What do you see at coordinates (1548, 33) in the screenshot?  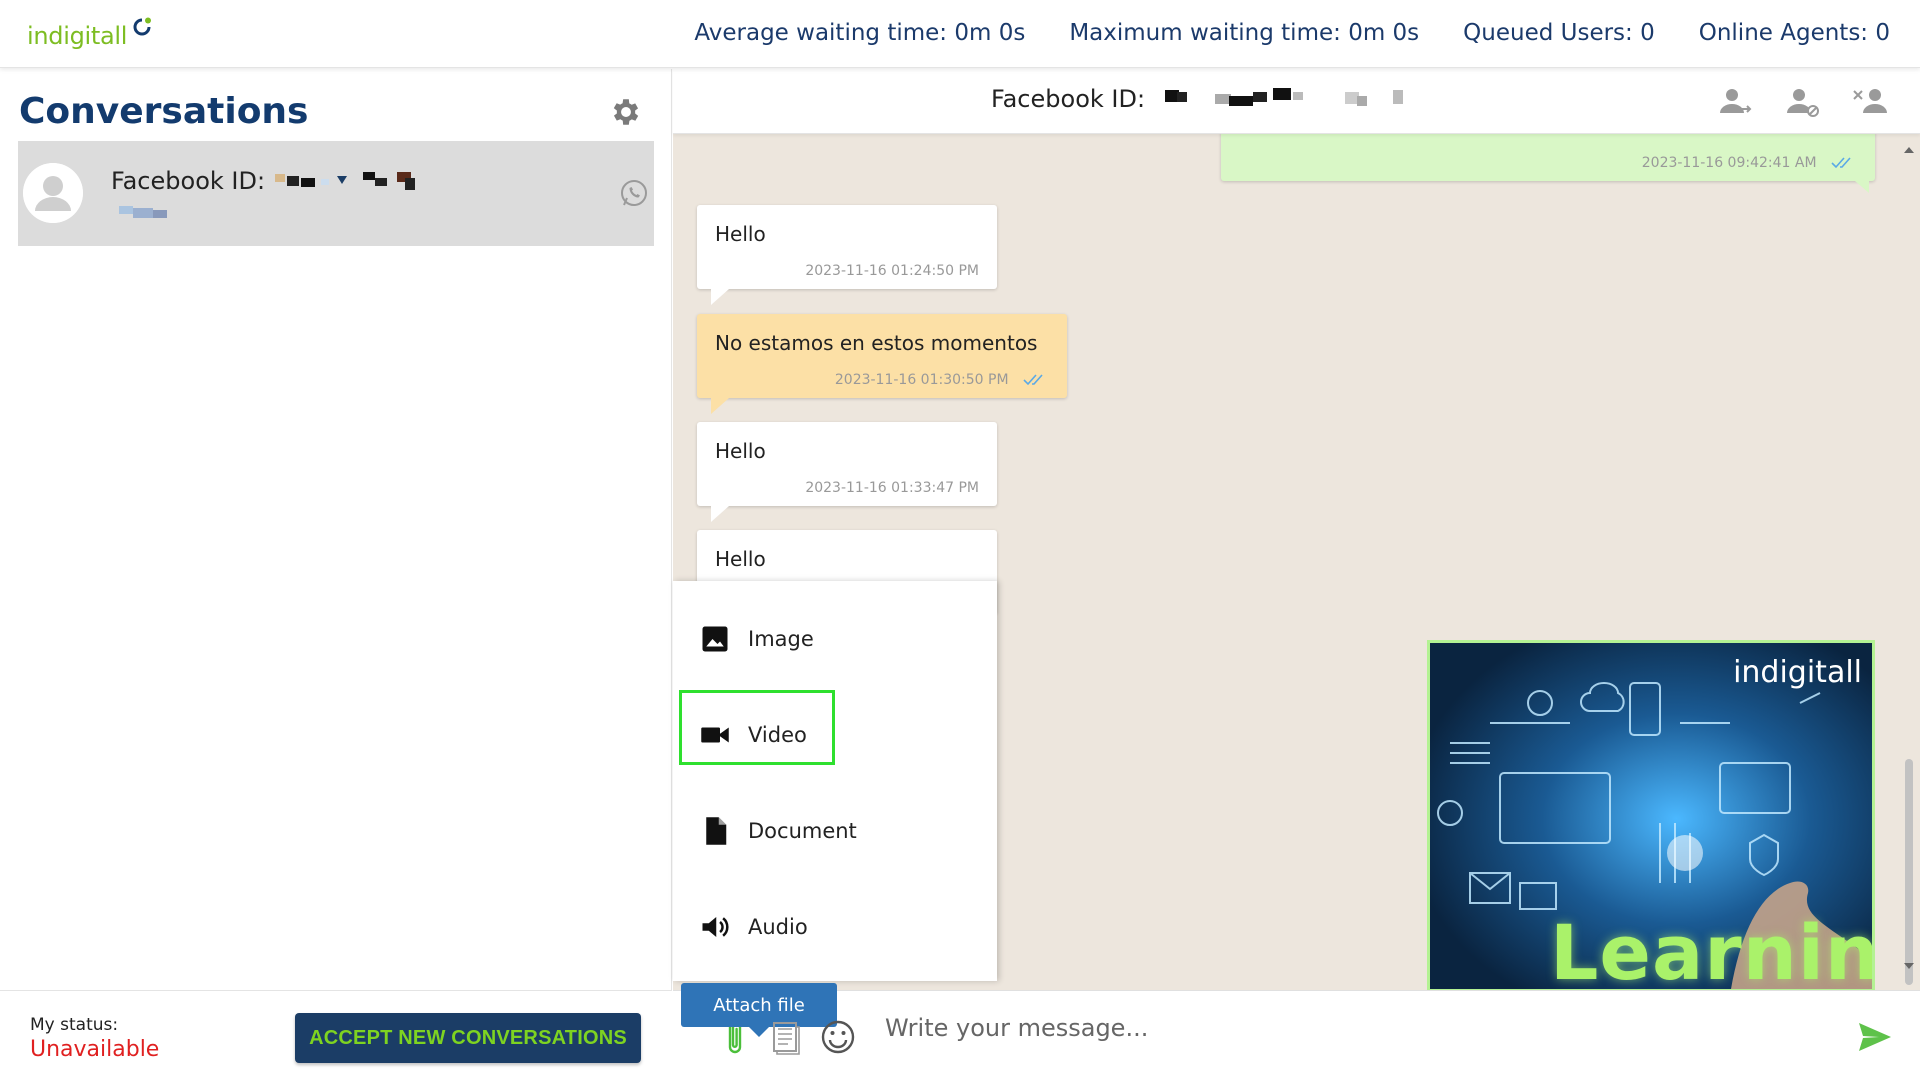 I see `queued-users-label: Queued Users:` at bounding box center [1548, 33].